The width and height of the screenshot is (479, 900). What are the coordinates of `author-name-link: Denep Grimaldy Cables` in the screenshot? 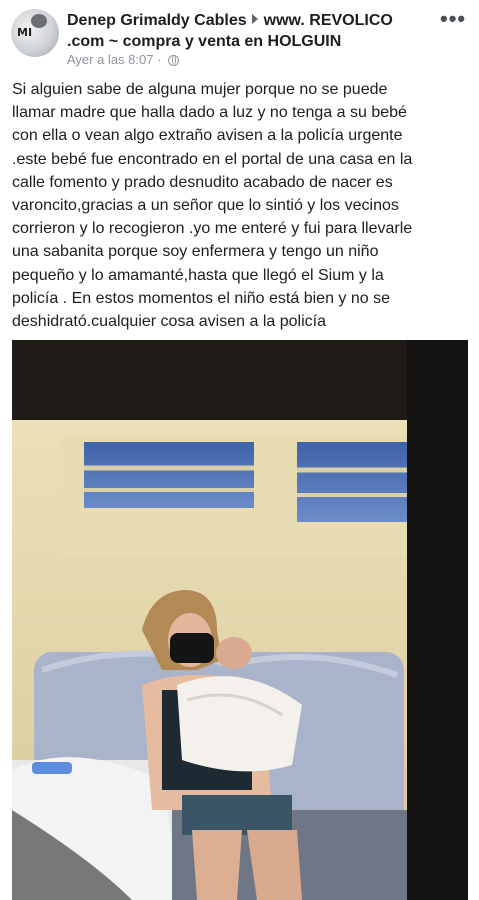 It's located at (157, 20).